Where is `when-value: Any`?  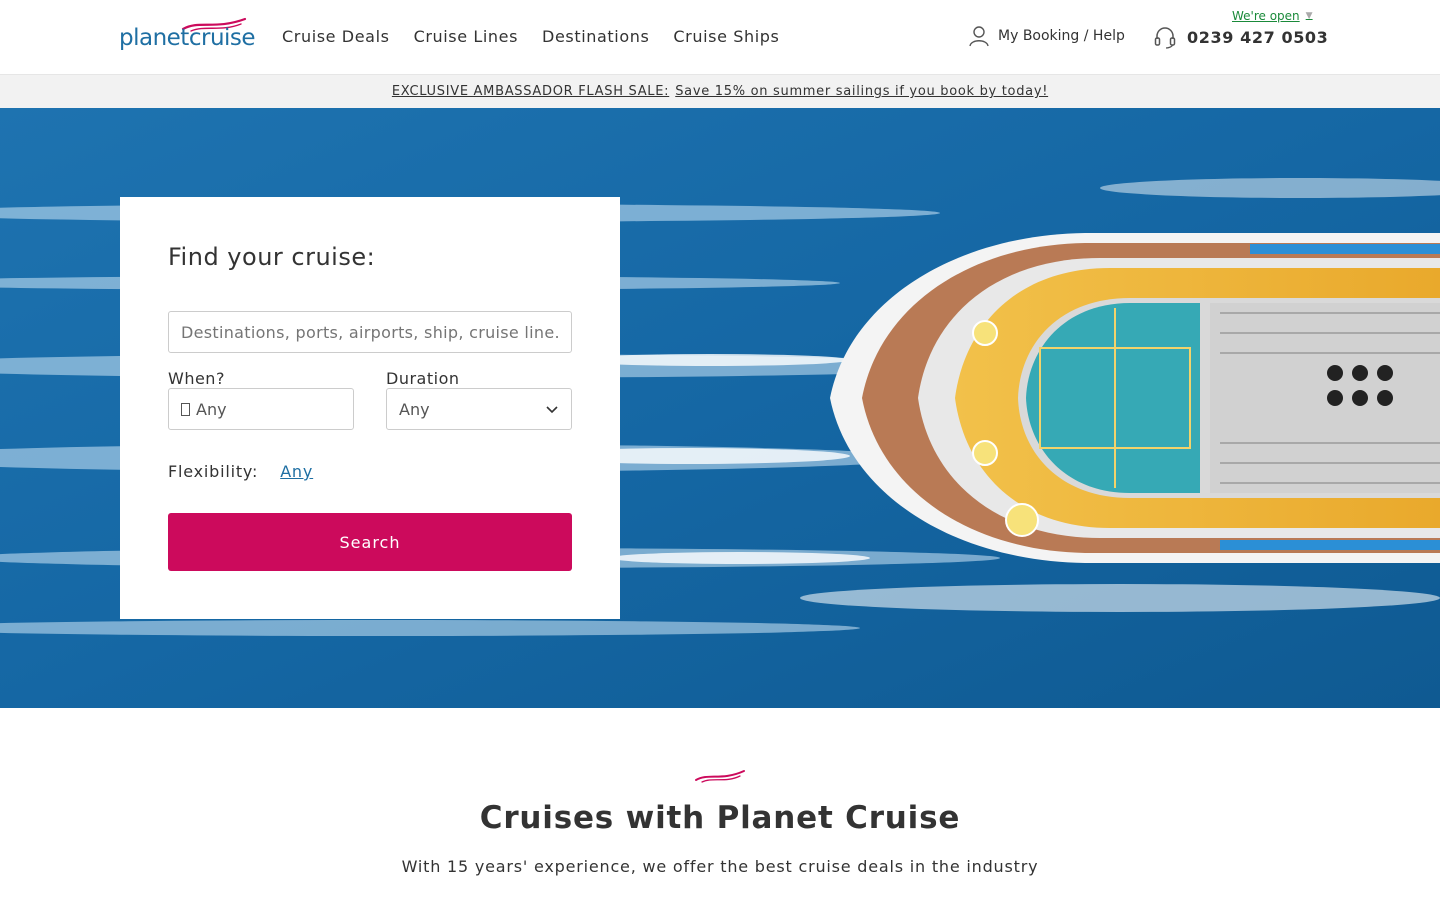 when-value: Any is located at coordinates (211, 409).